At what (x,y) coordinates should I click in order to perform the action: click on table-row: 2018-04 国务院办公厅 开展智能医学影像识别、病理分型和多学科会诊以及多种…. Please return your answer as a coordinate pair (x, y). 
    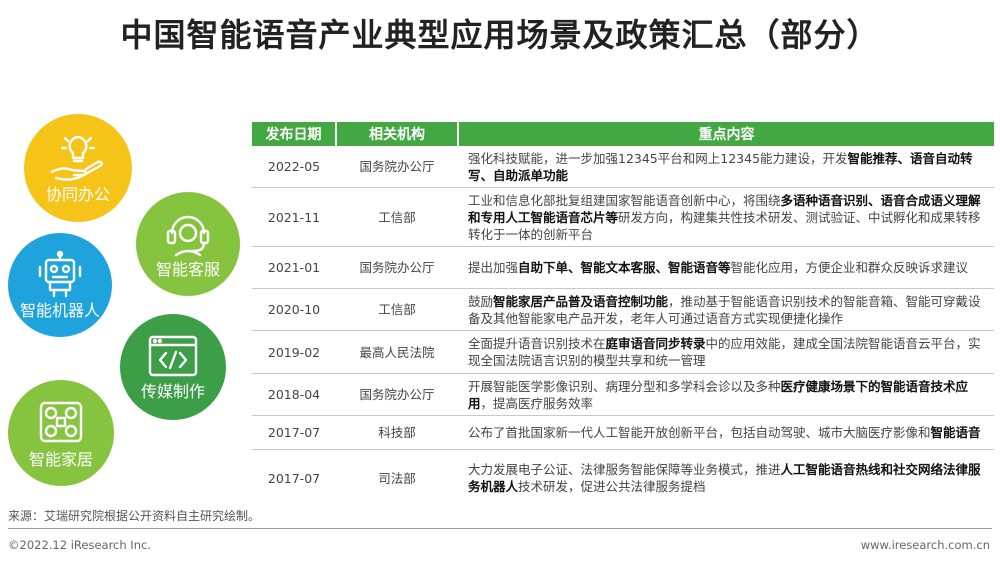
    Looking at the image, I should click on (623, 394).